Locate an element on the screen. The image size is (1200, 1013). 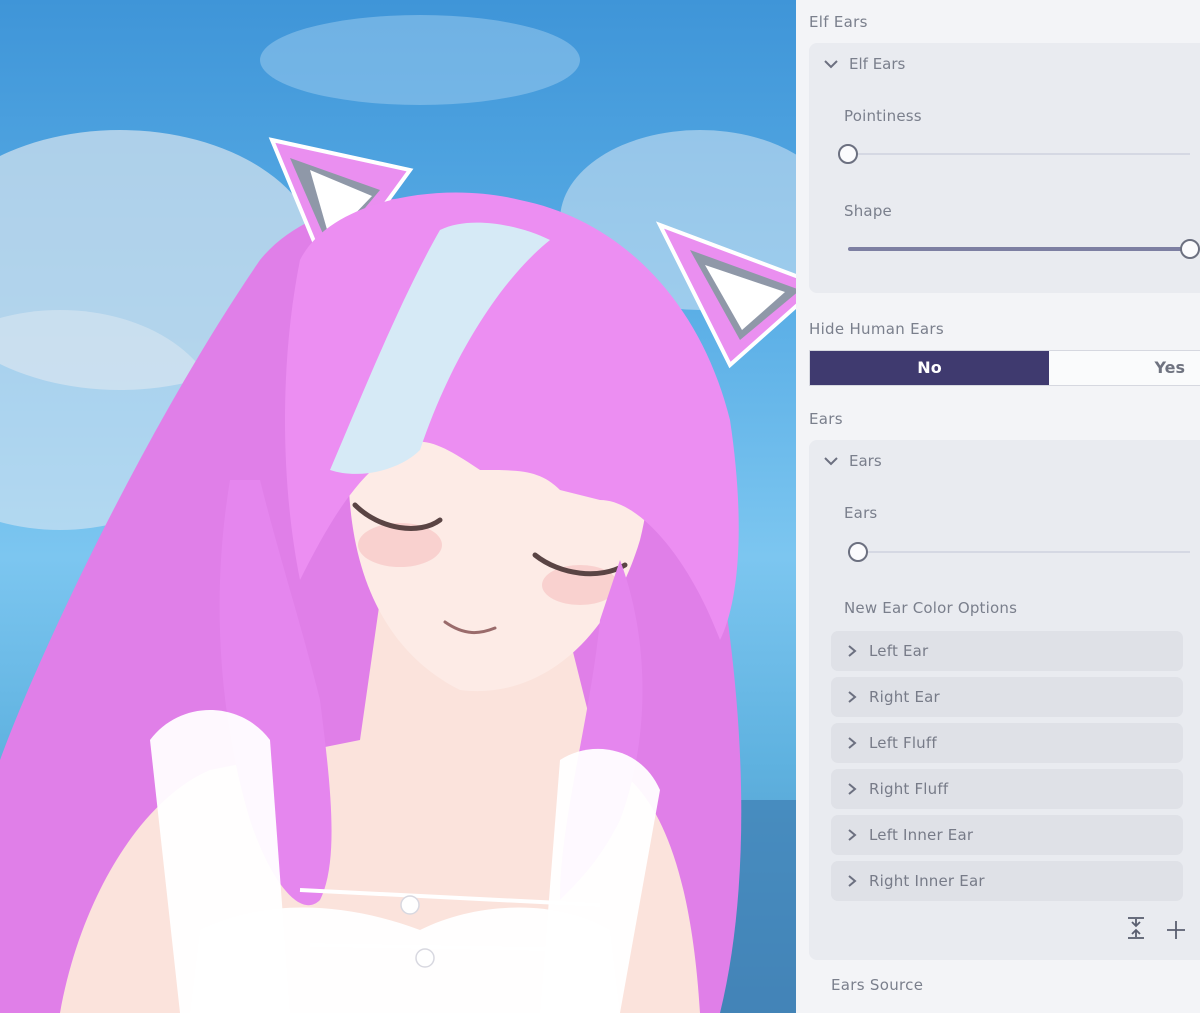
shape-label: Shape is located at coordinates (868, 211).